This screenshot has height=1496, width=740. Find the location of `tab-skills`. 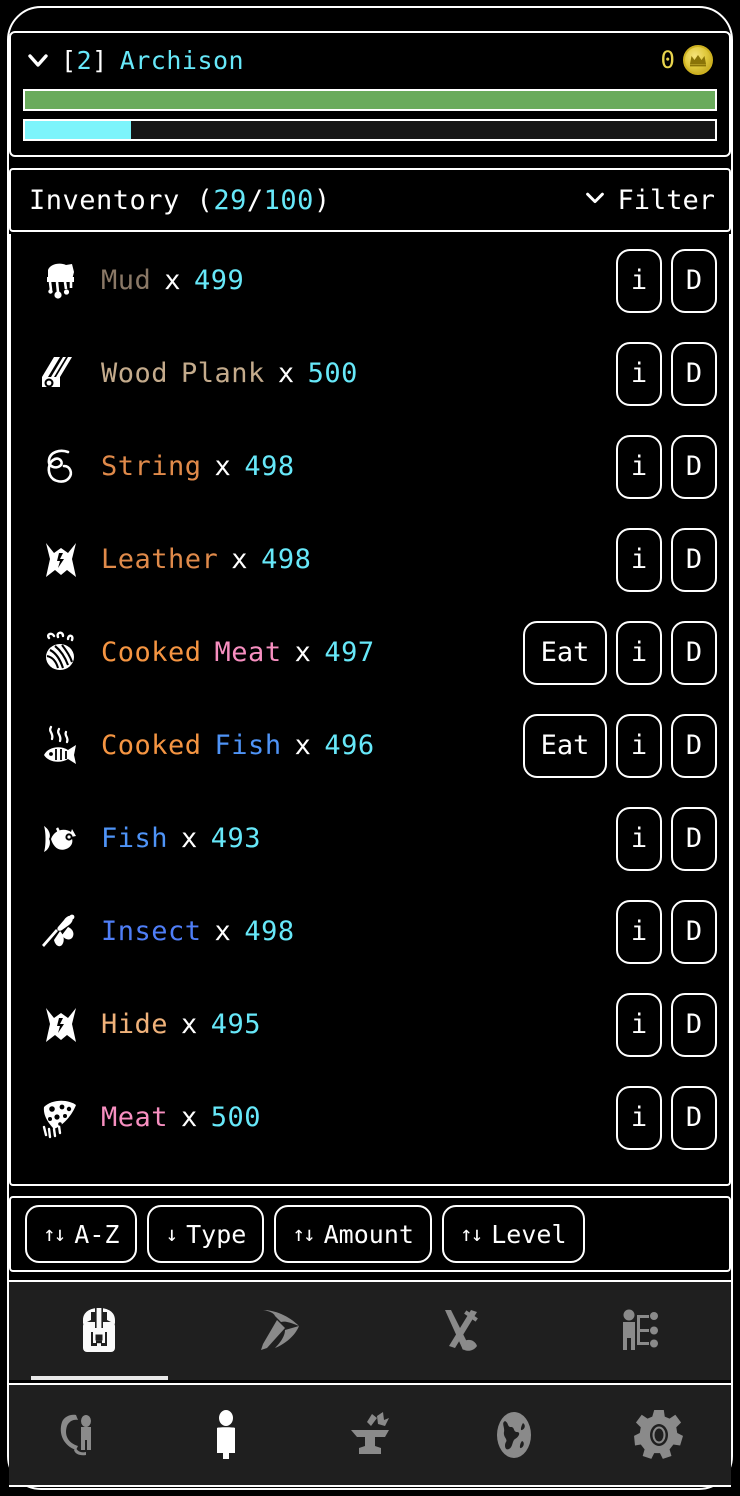

tab-skills is located at coordinates (641, 1331).